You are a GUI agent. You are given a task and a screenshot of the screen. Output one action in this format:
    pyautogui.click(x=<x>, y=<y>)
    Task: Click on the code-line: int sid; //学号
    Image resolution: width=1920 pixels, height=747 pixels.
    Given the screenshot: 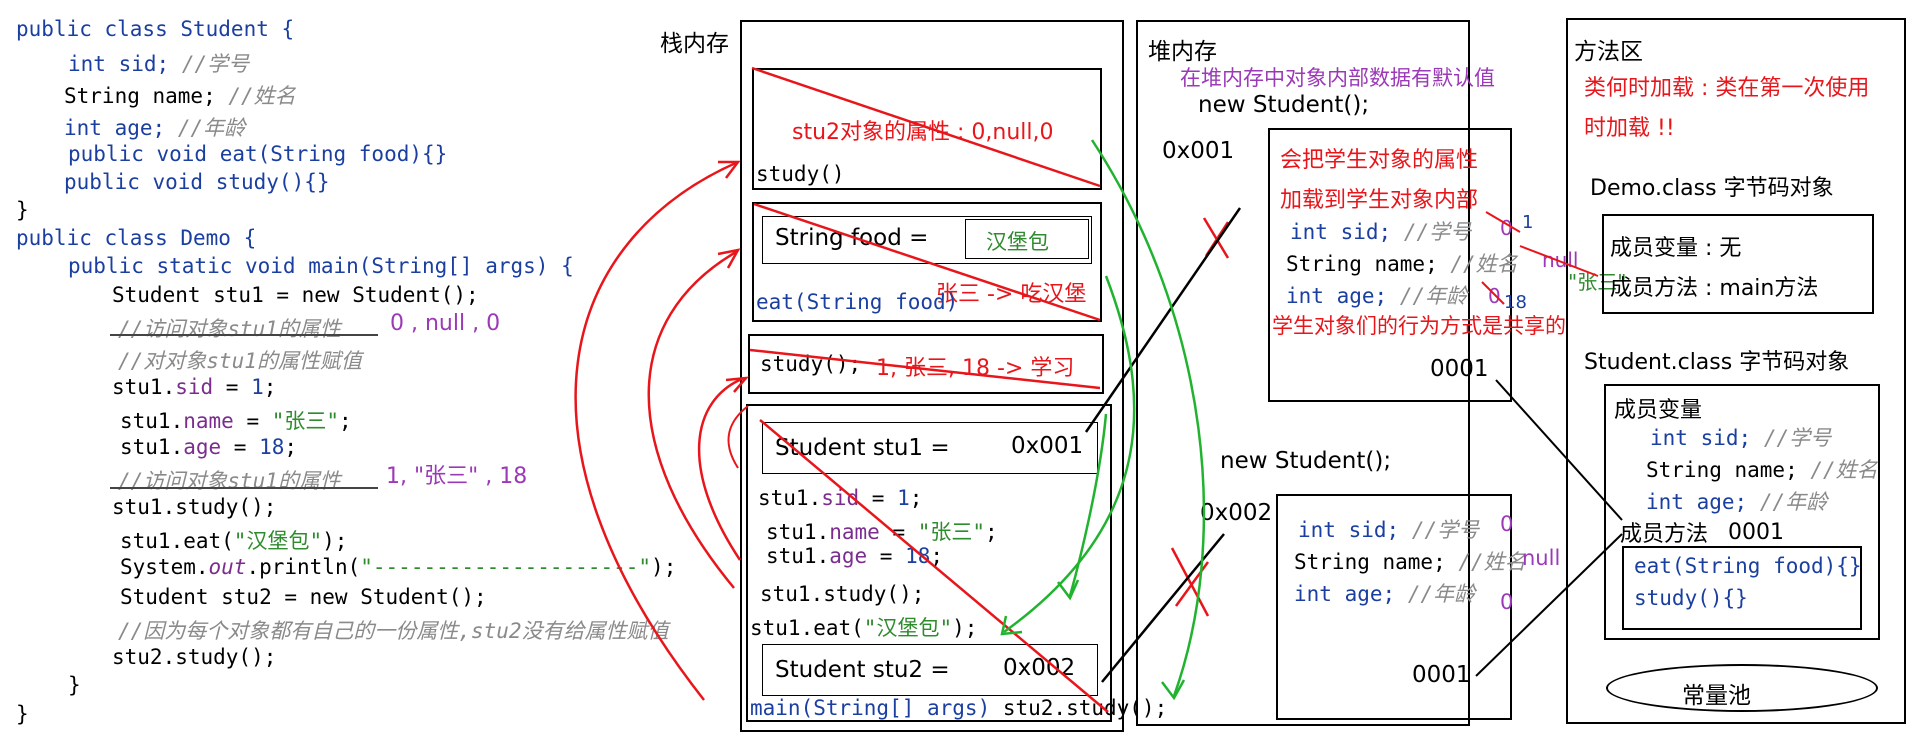 What is the action you would take?
    pyautogui.click(x=158, y=63)
    